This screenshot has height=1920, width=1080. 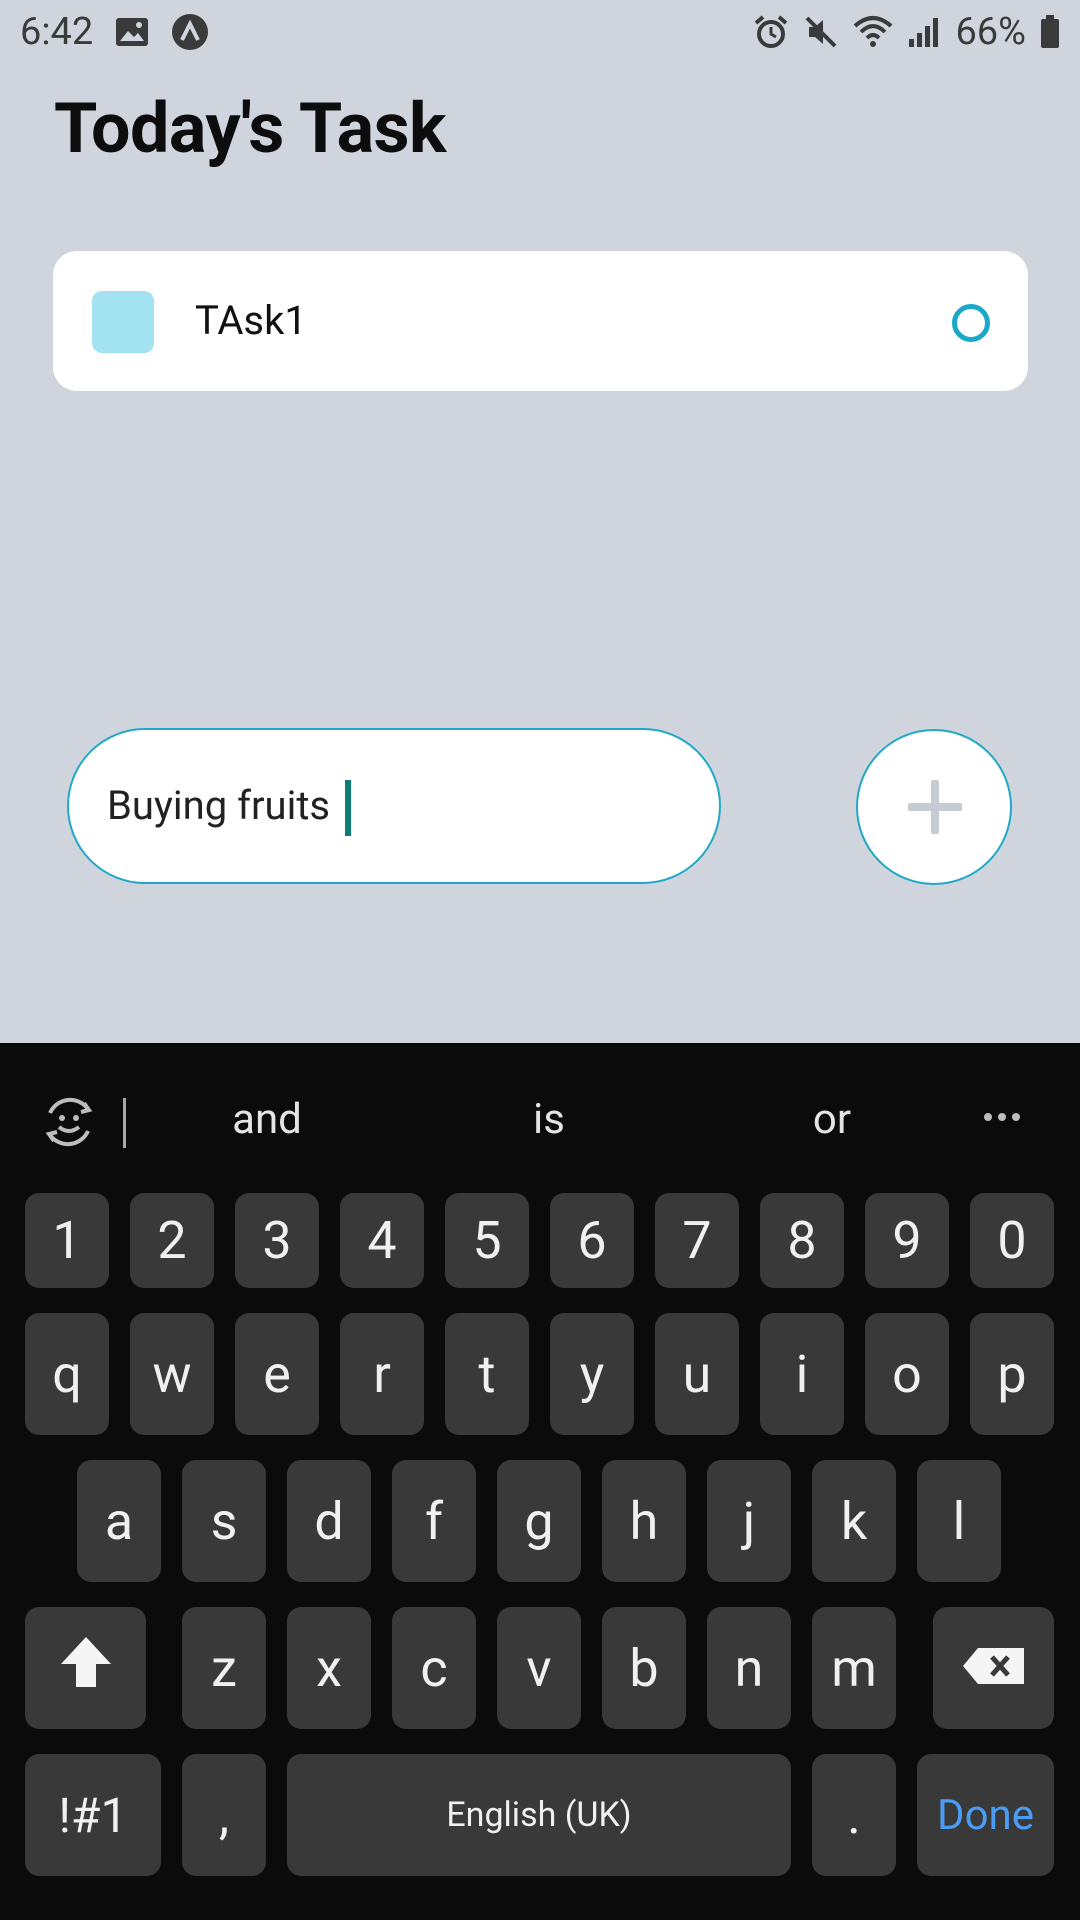 I want to click on wifi-icon, so click(x=873, y=32).